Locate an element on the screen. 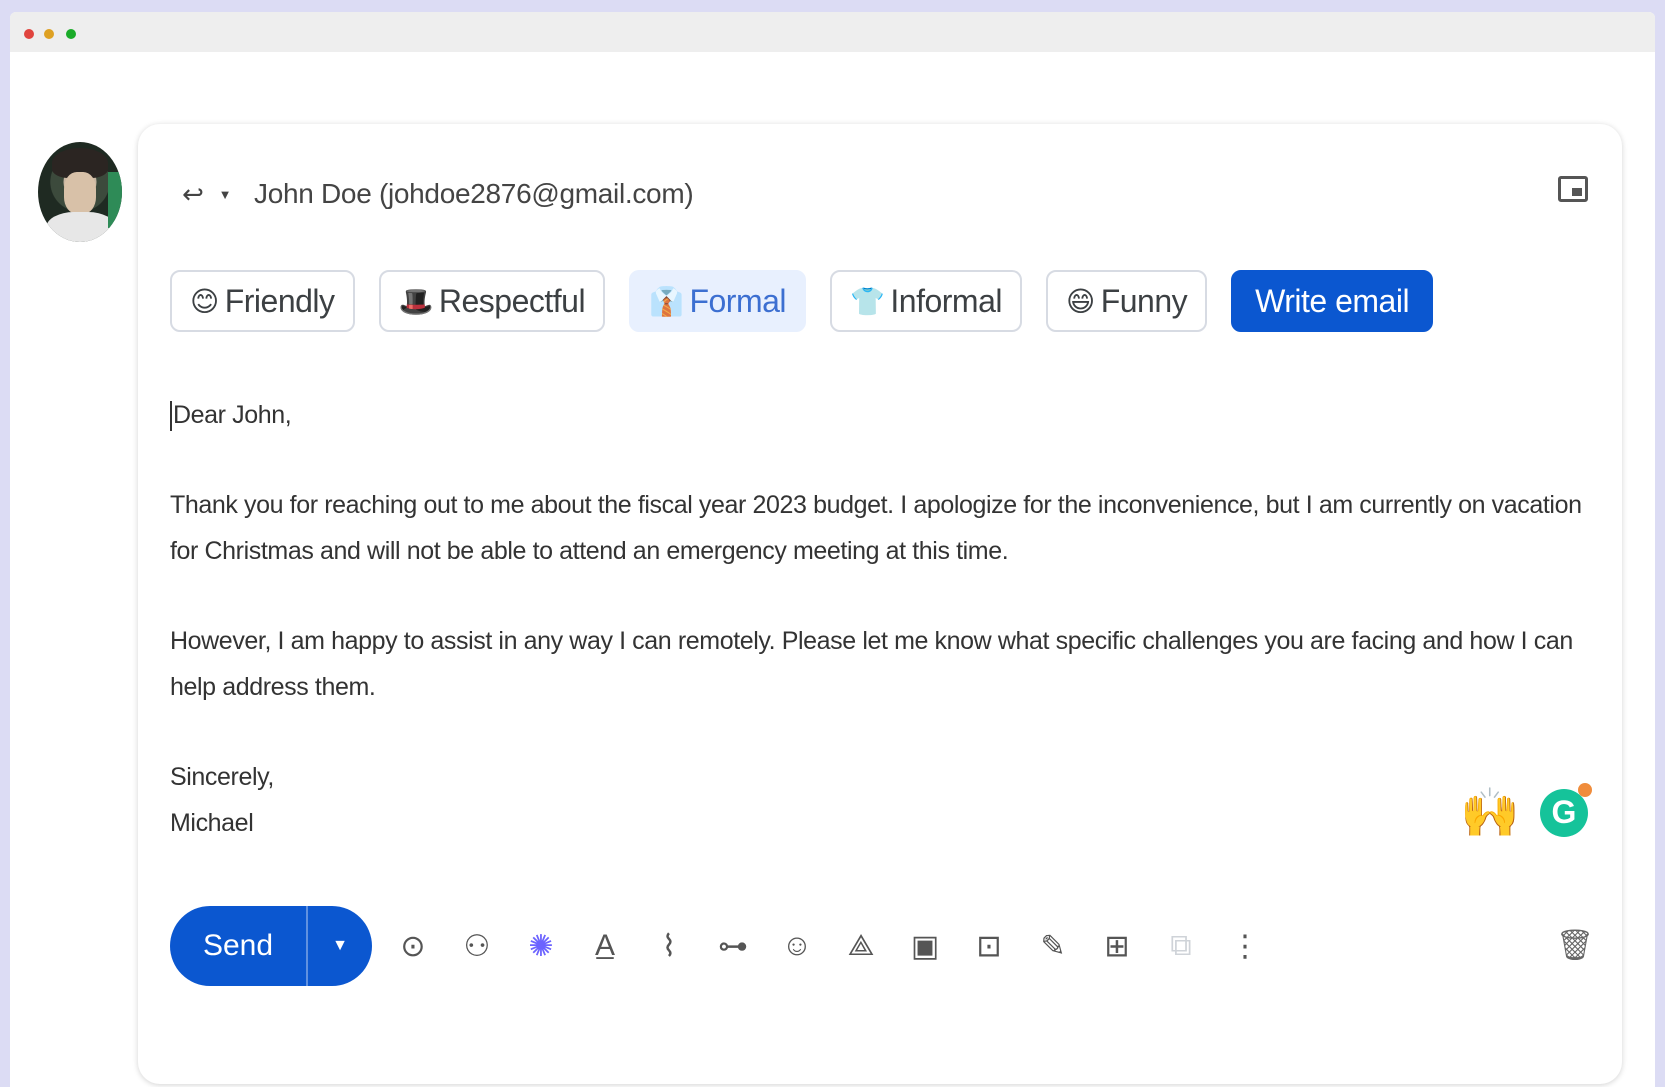 This screenshot has width=1665, height=1087. top-hat-icon: 🎩 is located at coordinates (416, 301).